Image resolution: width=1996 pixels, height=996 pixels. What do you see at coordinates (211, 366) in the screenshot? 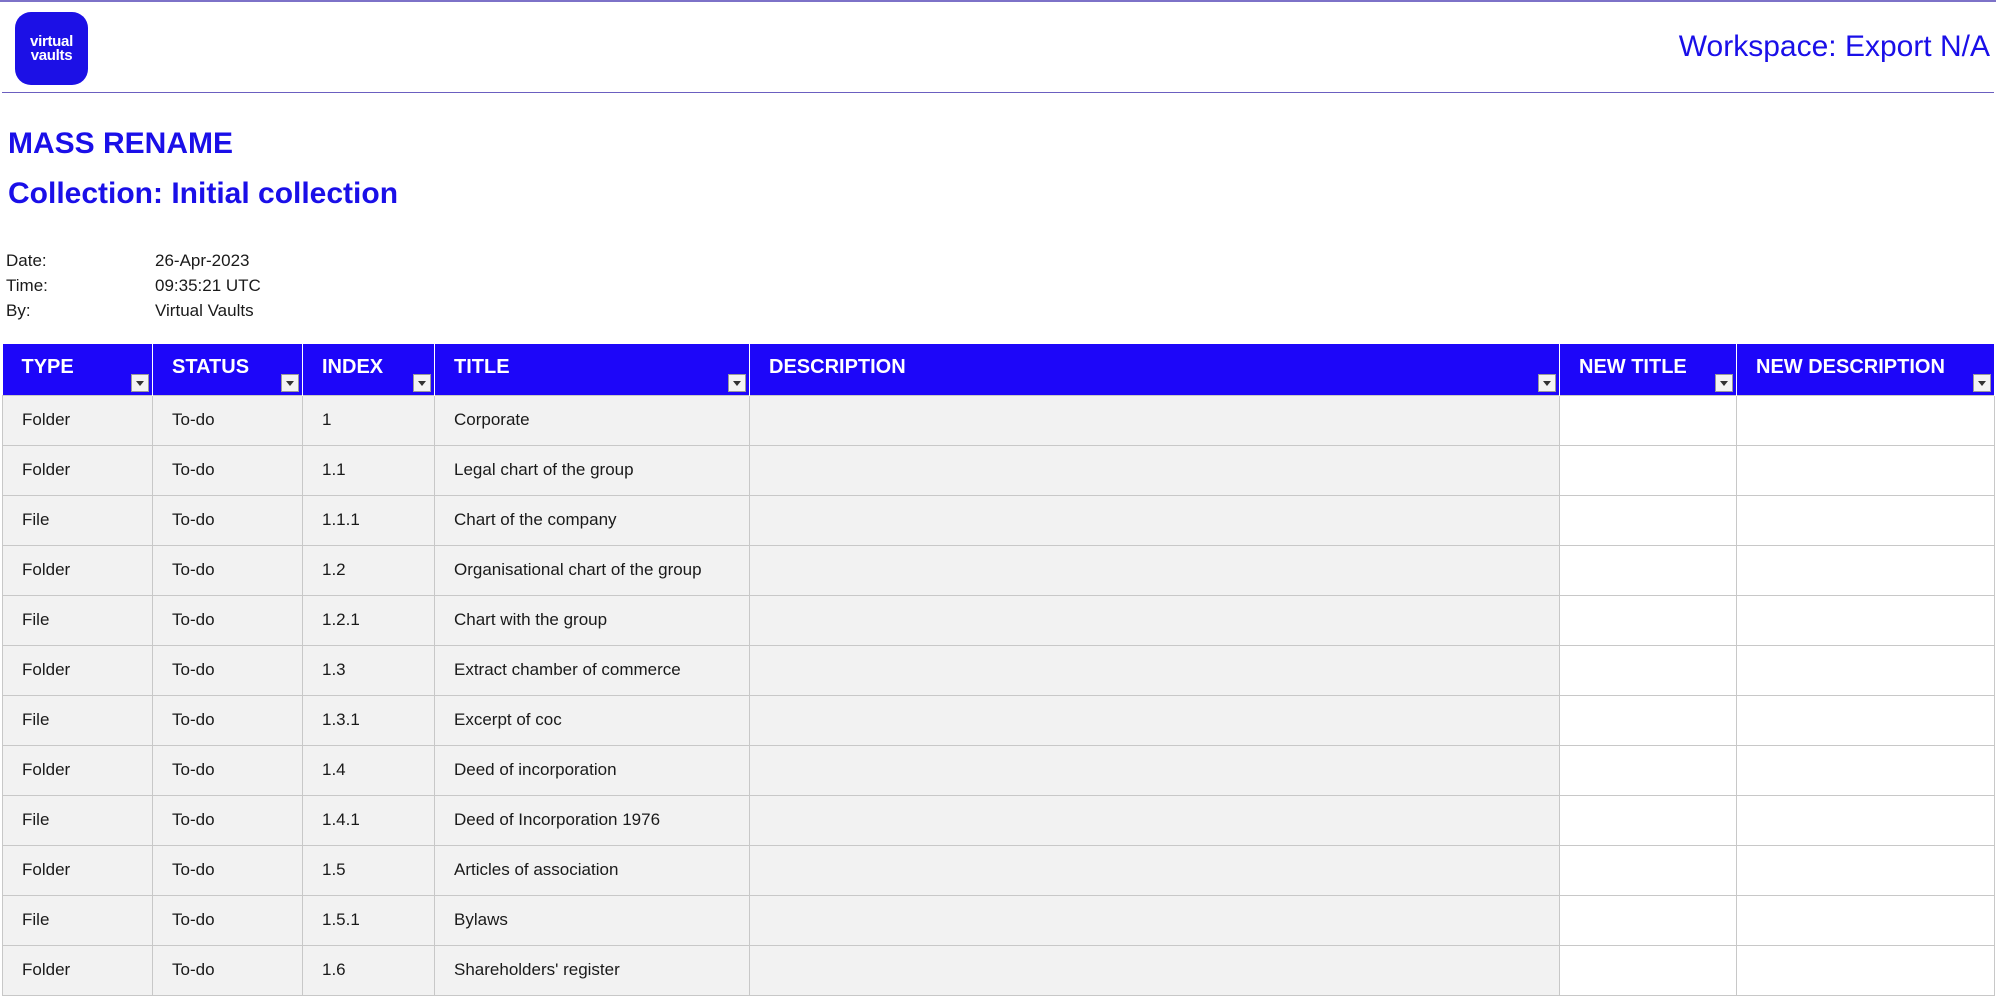
I see `column-header-label: STATUS` at bounding box center [211, 366].